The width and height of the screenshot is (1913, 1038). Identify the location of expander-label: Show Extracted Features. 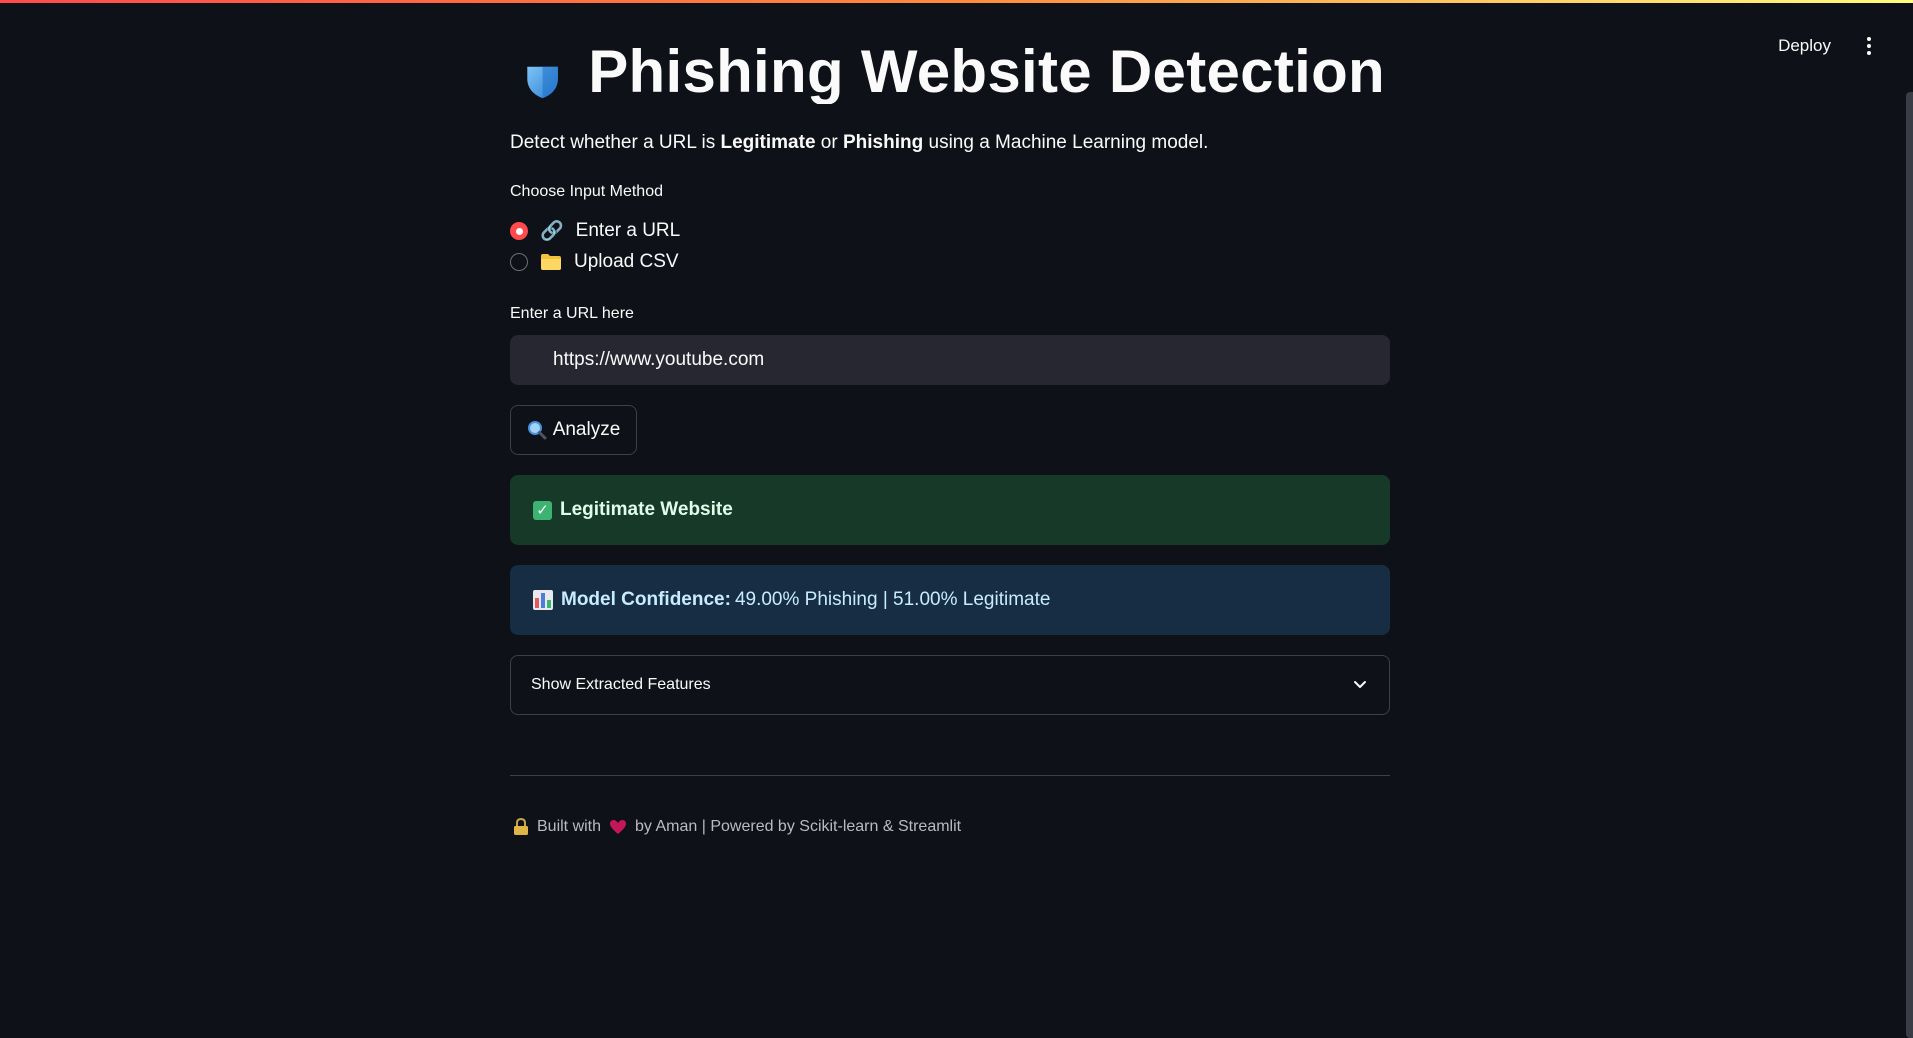
(621, 684).